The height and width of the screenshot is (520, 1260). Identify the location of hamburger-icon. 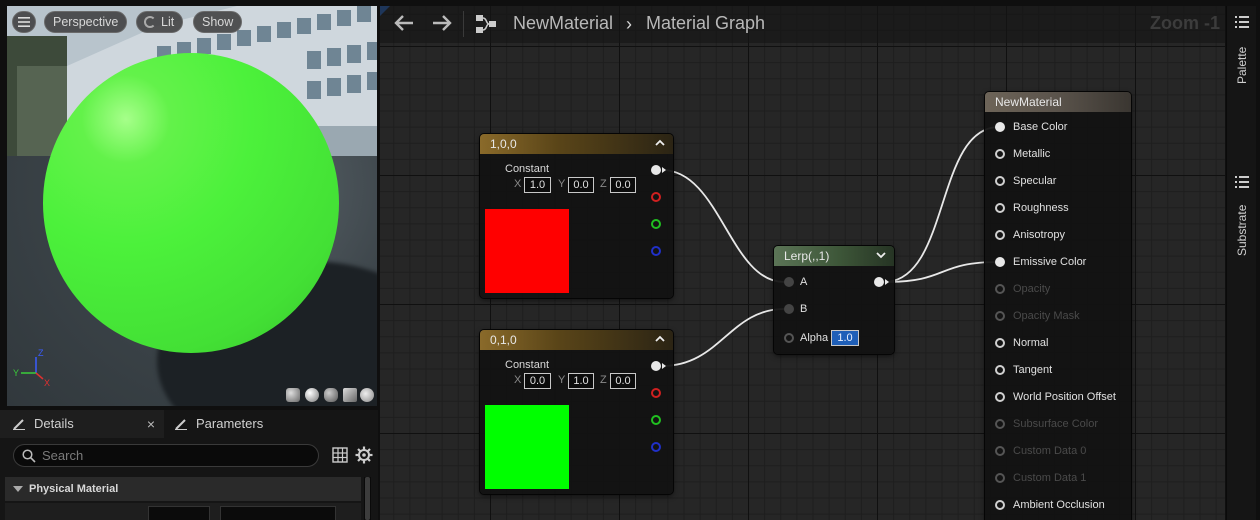
(24, 22).